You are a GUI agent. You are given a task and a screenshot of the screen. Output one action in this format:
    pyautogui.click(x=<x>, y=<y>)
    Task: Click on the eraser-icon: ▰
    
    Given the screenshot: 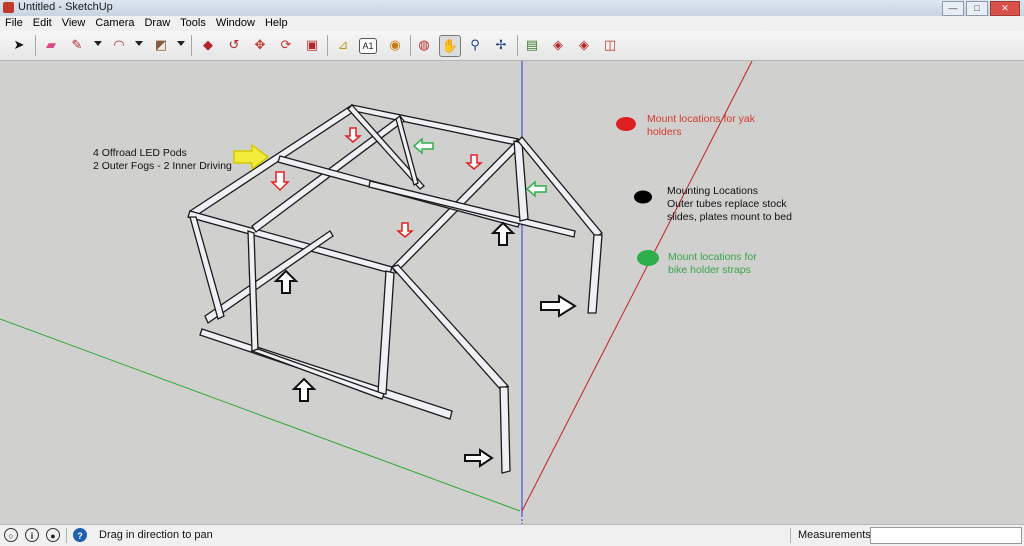 What is the action you would take?
    pyautogui.click(x=51, y=44)
    